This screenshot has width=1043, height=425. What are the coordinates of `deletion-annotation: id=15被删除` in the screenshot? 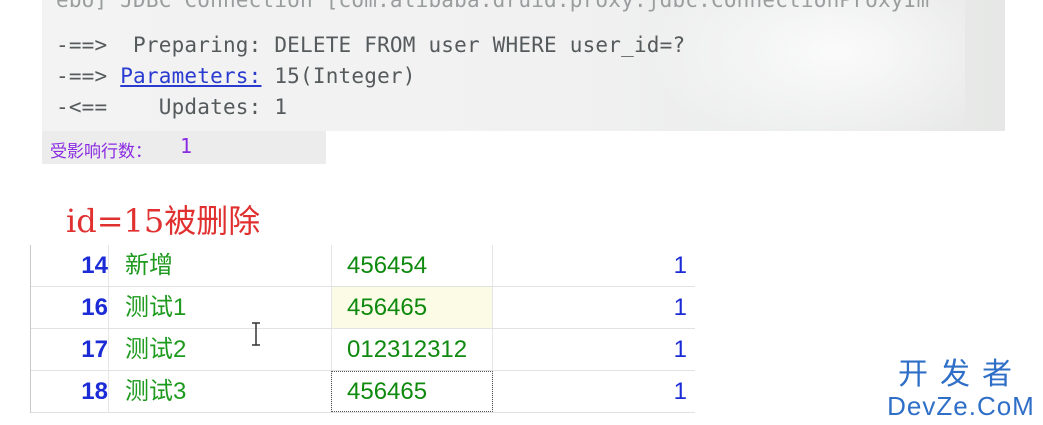 It's located at (163, 221).